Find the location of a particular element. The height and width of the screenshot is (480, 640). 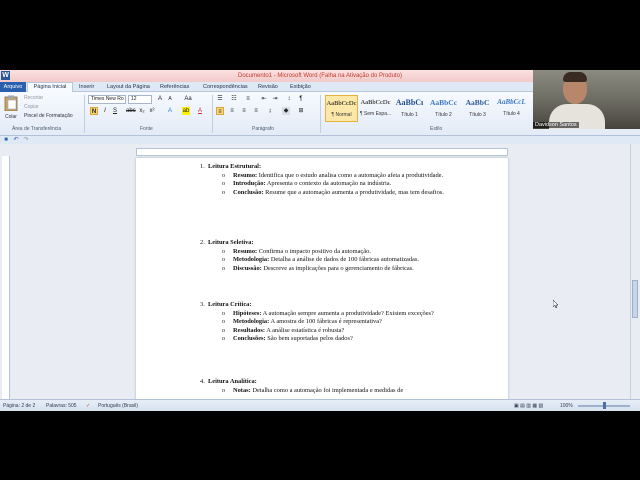

style-heading-2: AaBbCc Título 2 is located at coordinates (443, 108).